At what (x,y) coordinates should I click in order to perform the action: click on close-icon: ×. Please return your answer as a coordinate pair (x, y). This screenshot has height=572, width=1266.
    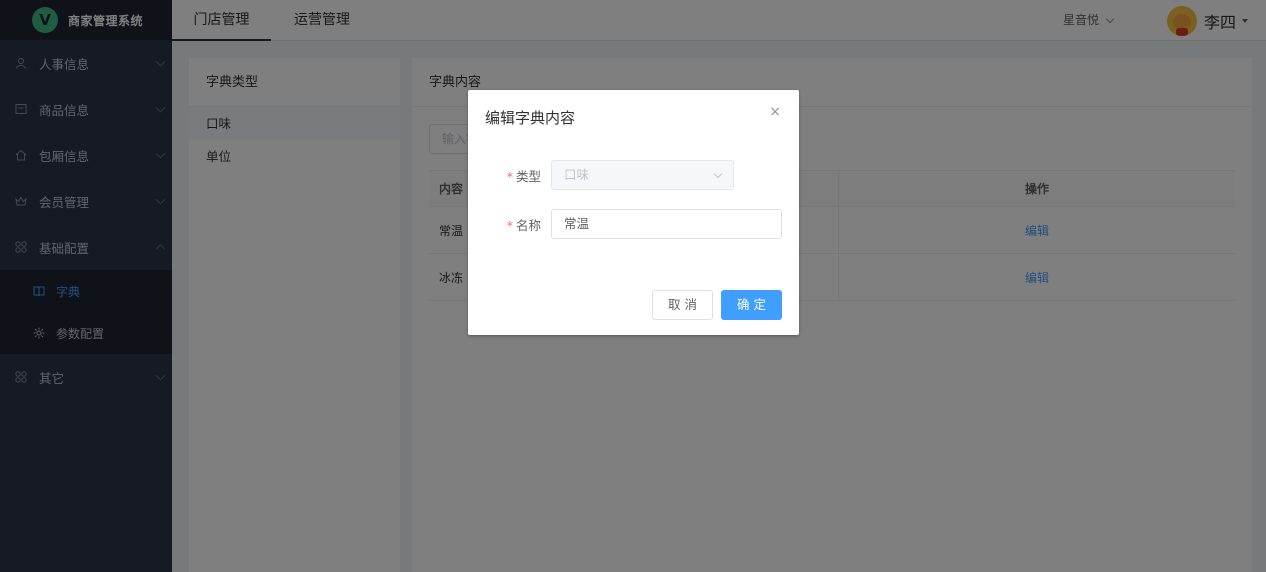
    Looking at the image, I should click on (775, 112).